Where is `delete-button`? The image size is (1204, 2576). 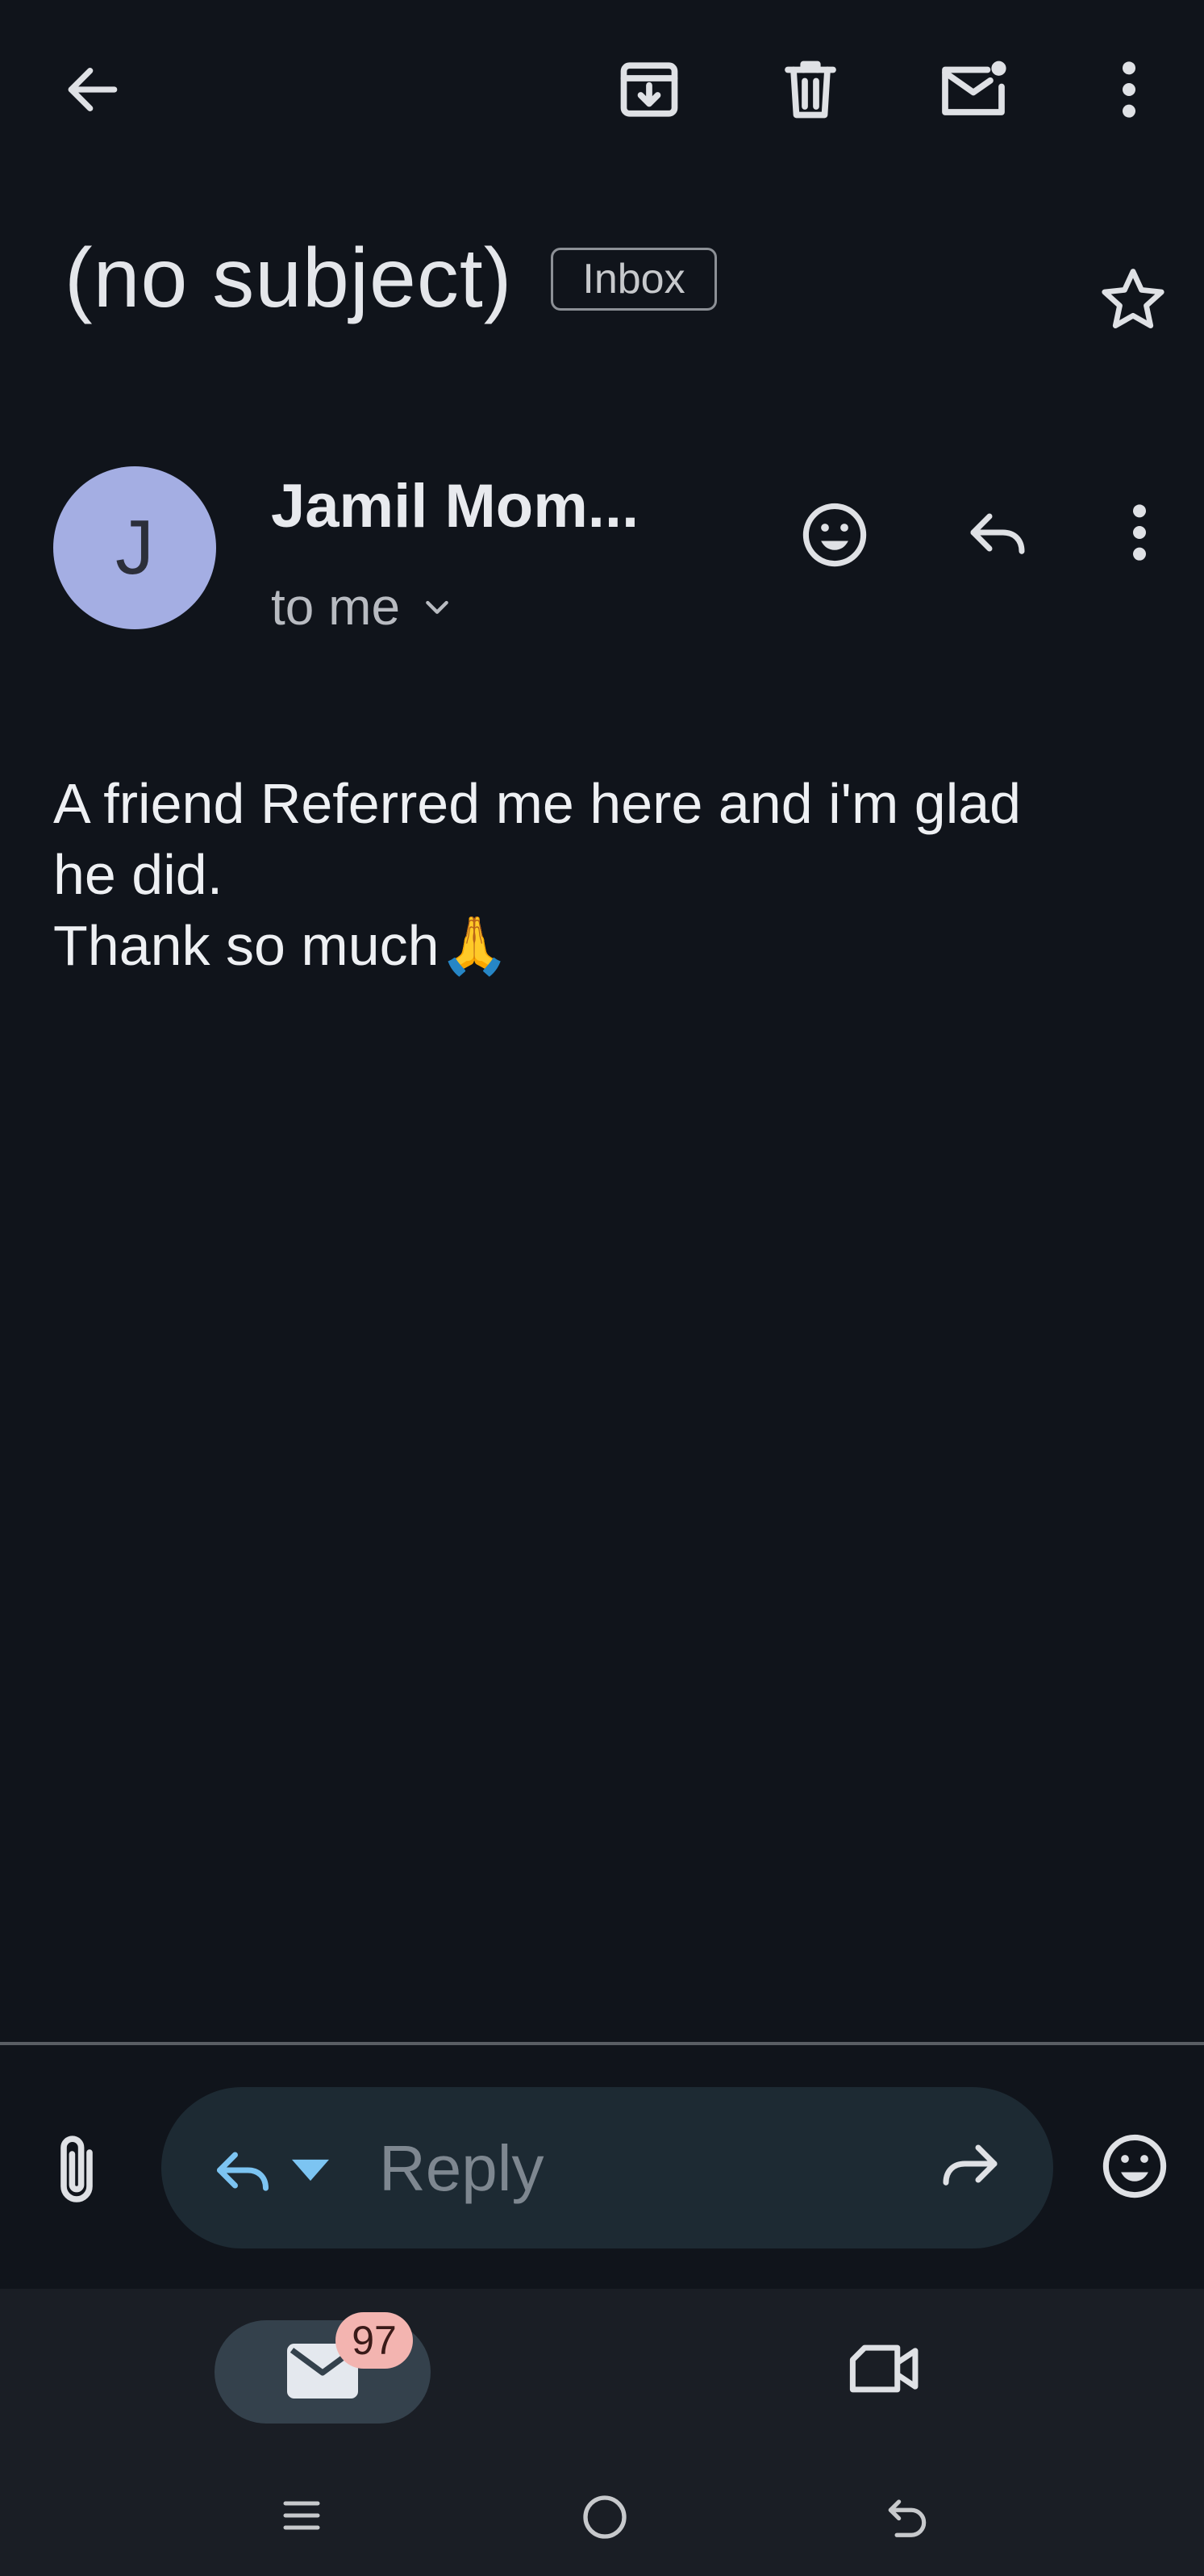
delete-button is located at coordinates (810, 90).